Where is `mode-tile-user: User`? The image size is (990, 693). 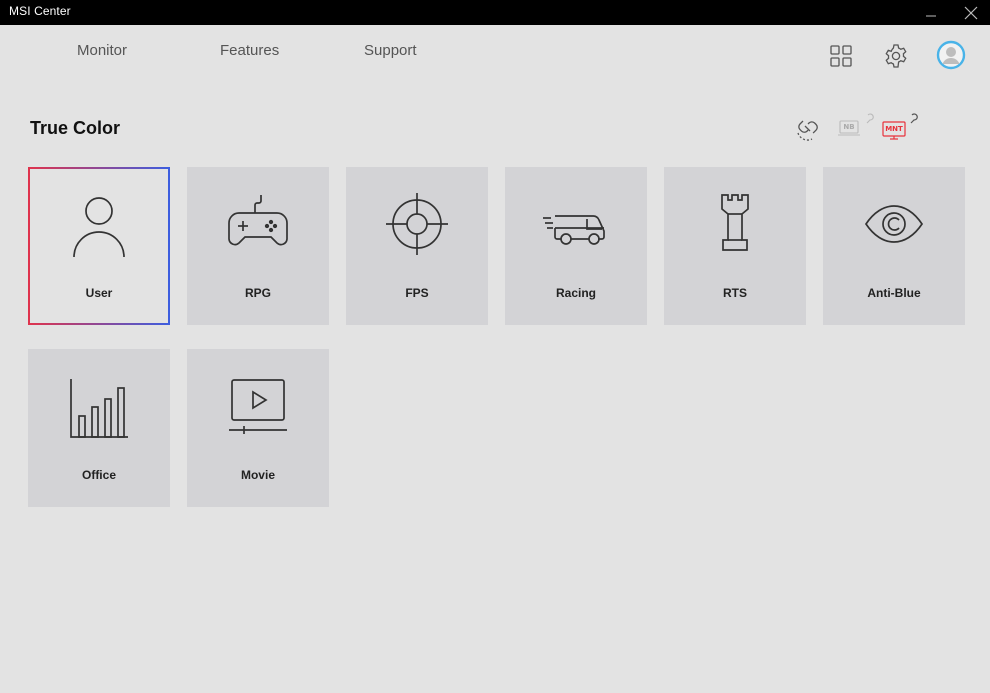 mode-tile-user: User is located at coordinates (99, 246).